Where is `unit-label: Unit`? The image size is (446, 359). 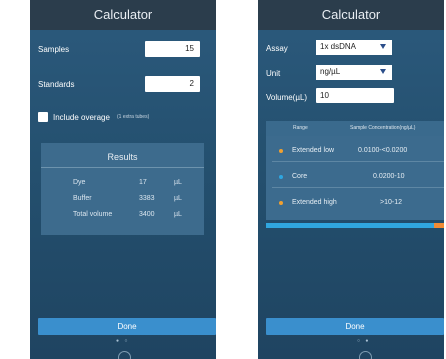
unit-label: Unit is located at coordinates (273, 73).